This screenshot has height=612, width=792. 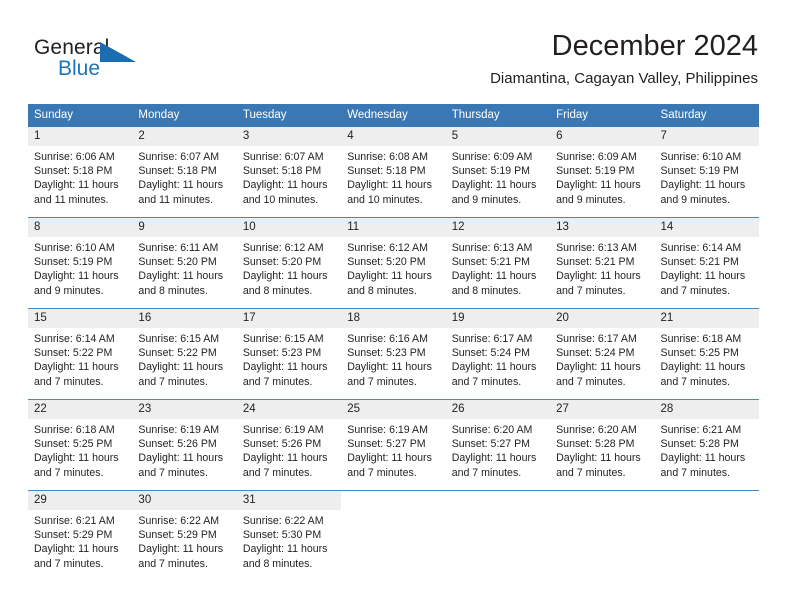 What do you see at coordinates (595, 444) in the screenshot?
I see `sunset-text: Sunset: 5:28 PM` at bounding box center [595, 444].